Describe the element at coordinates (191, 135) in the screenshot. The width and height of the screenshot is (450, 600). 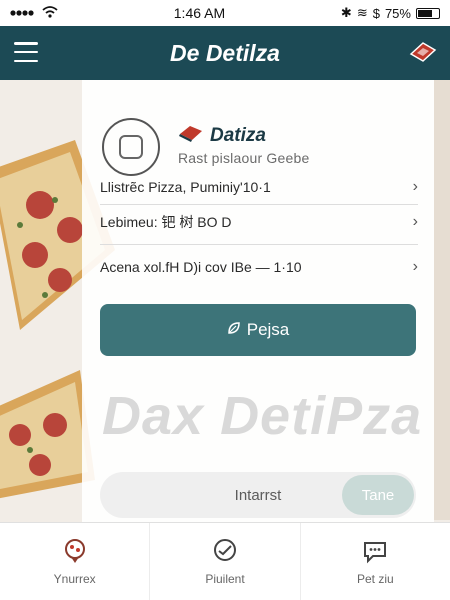
I see `brand-diamond-icon` at that location.